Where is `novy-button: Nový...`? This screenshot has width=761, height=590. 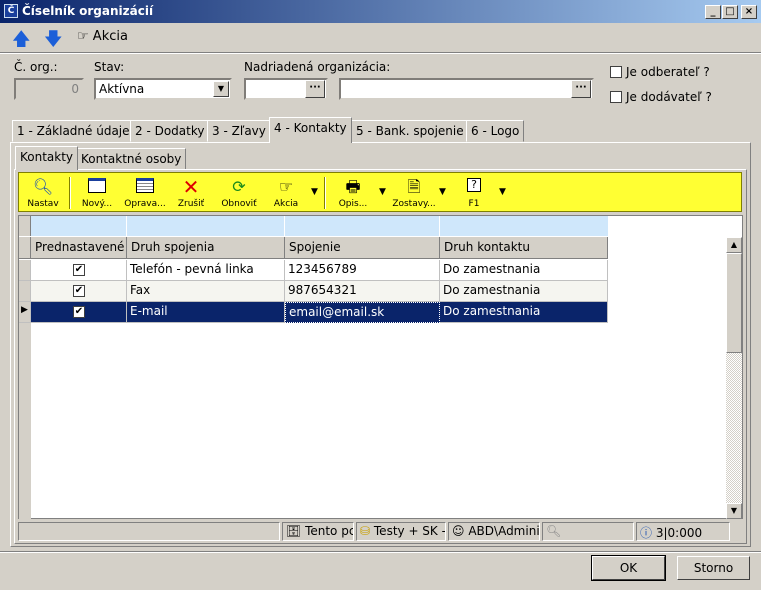
novy-button: Nový... is located at coordinates (97, 193).